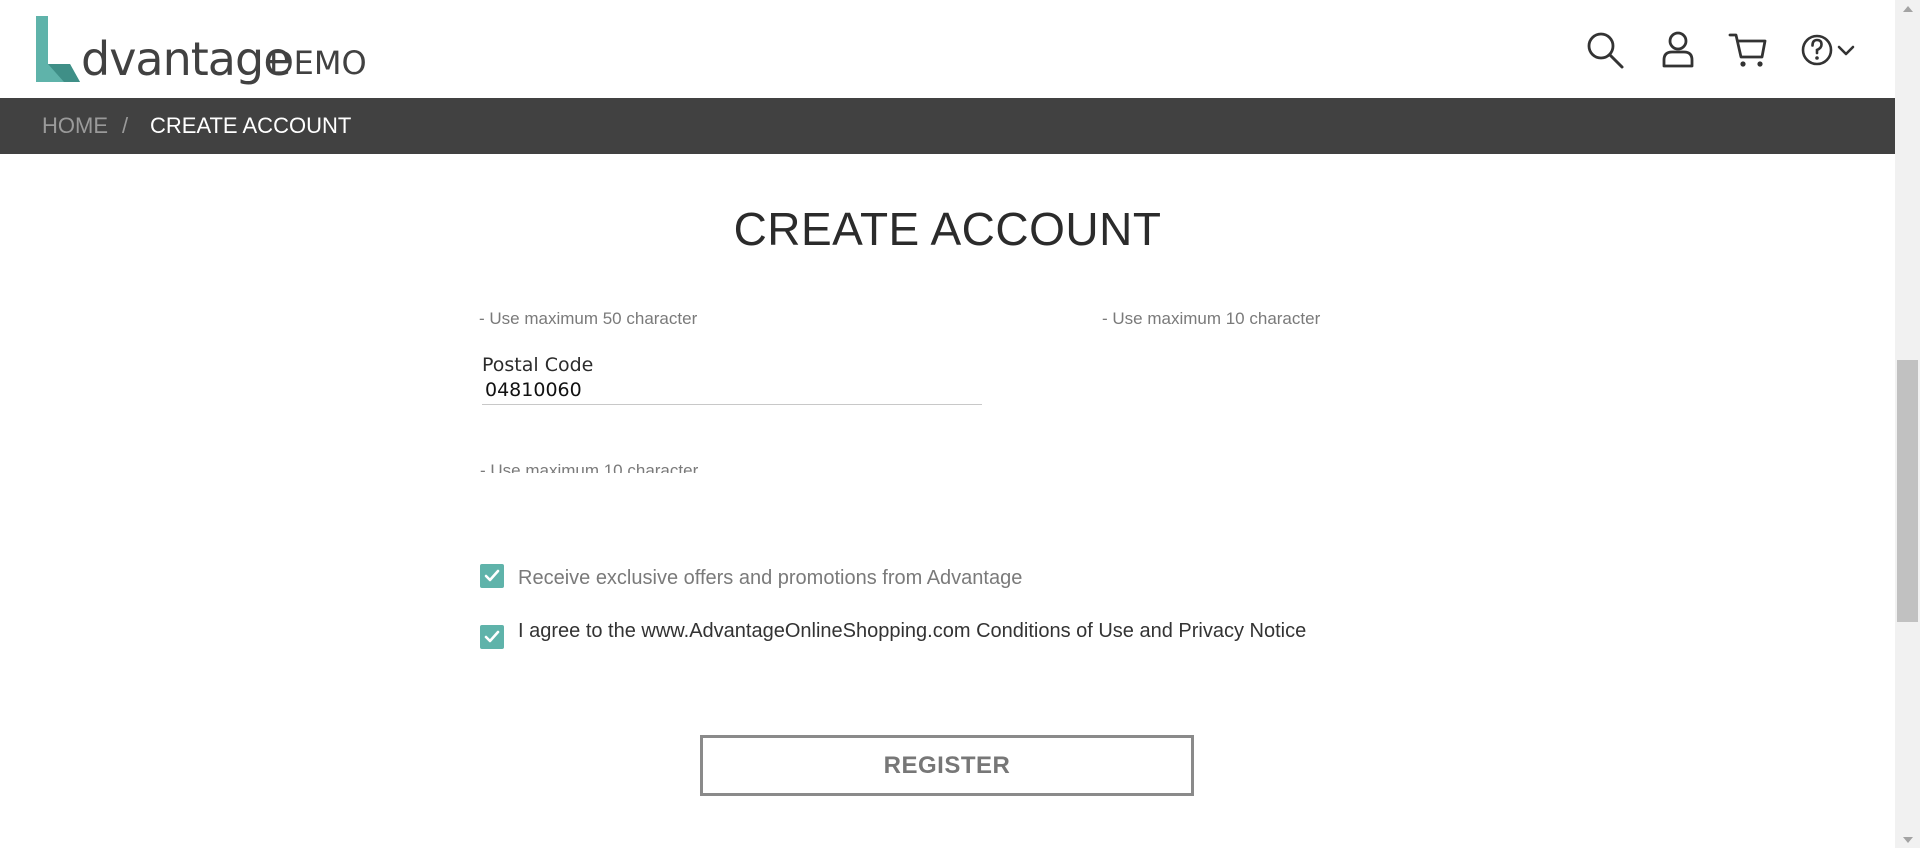 The width and height of the screenshot is (1920, 848). I want to click on postal-code-input, so click(732, 390).